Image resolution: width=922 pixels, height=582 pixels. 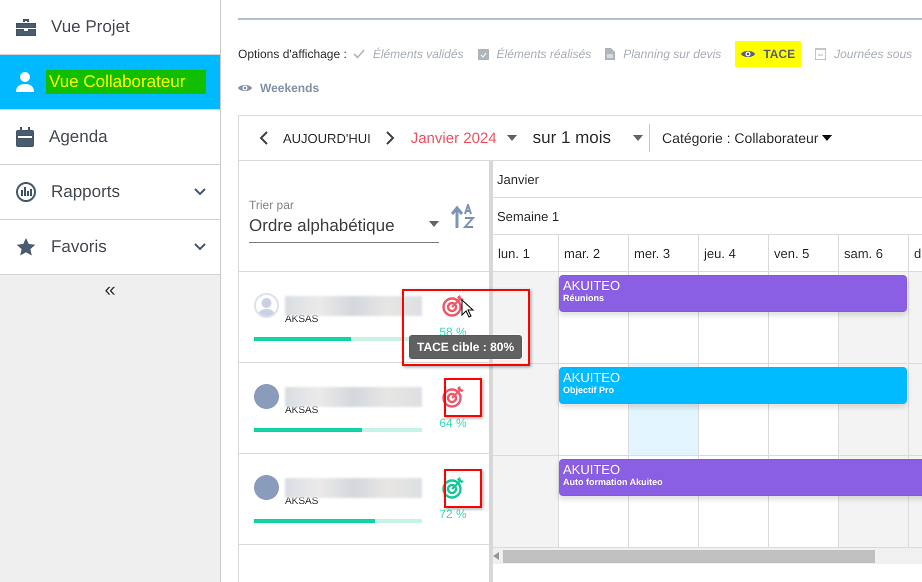 What do you see at coordinates (594, 253) in the screenshot?
I see `day-header: mar. 2` at bounding box center [594, 253].